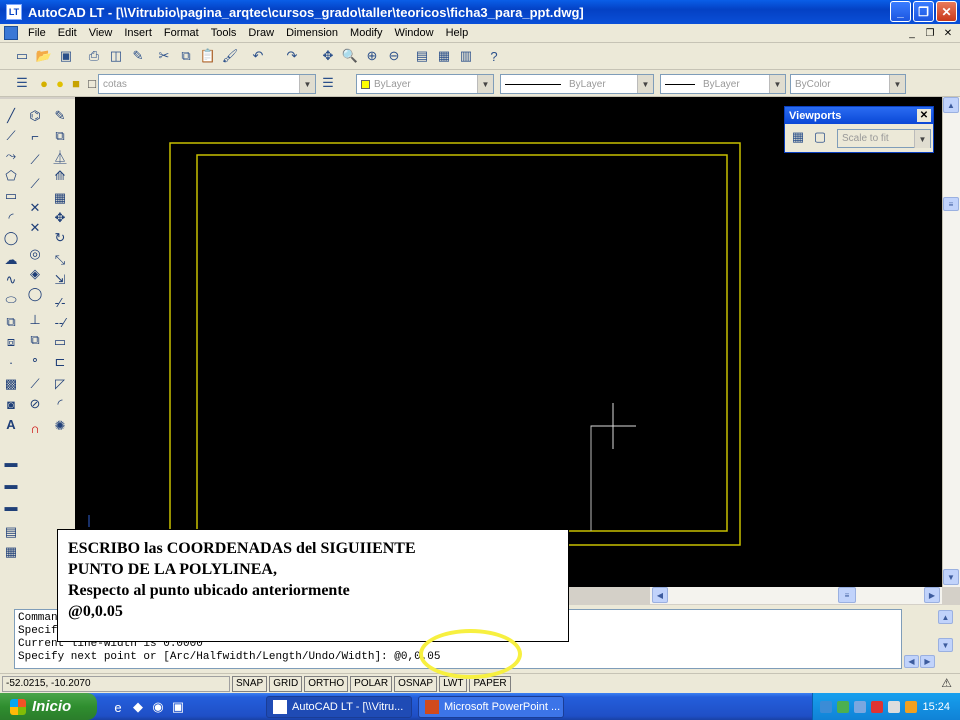 This screenshot has width=960, height=720. Describe the element at coordinates (859, 115) in the screenshot. I see `viewports-title-bar: Viewports ✕` at that location.